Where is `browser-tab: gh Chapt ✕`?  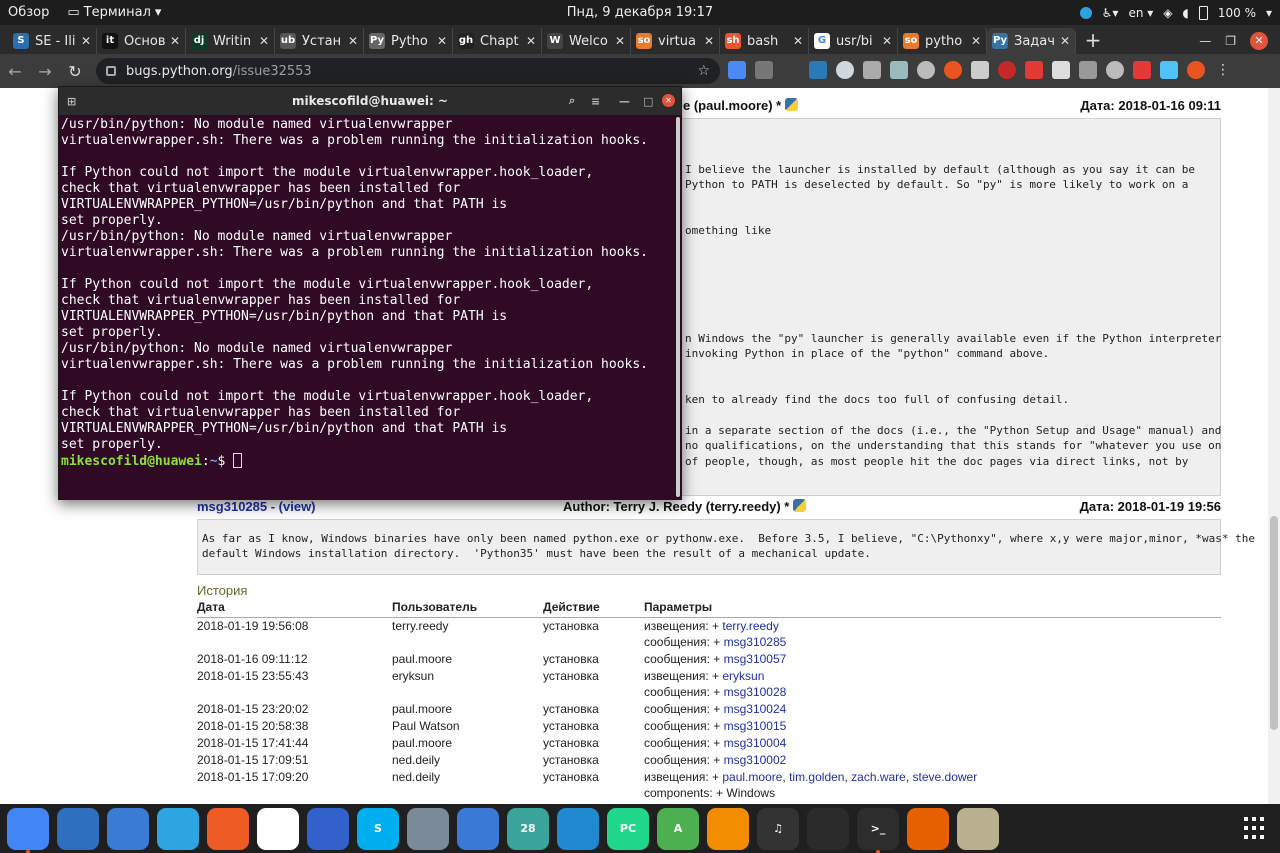 browser-tab: gh Chapt ✕ is located at coordinates (497, 41).